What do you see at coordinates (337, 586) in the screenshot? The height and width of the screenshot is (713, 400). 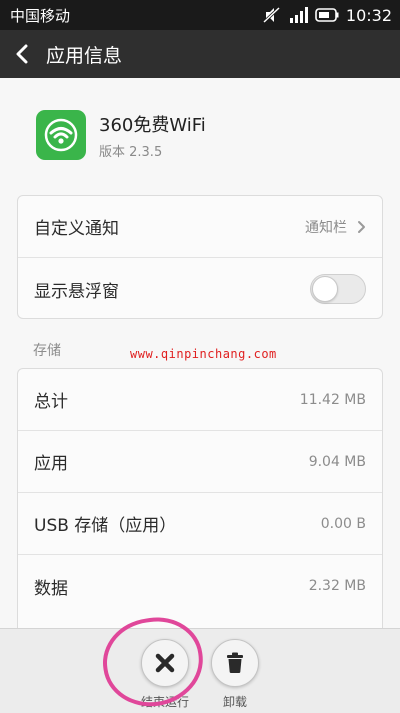 I see `storage-row-value: 2.32 MB` at bounding box center [337, 586].